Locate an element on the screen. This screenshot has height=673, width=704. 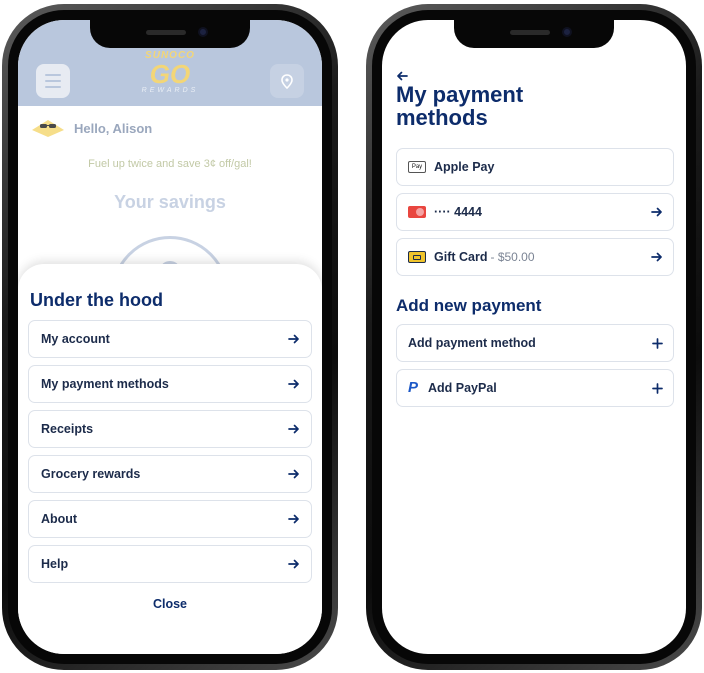
menu-item-label: My account is located at coordinates (75, 339).